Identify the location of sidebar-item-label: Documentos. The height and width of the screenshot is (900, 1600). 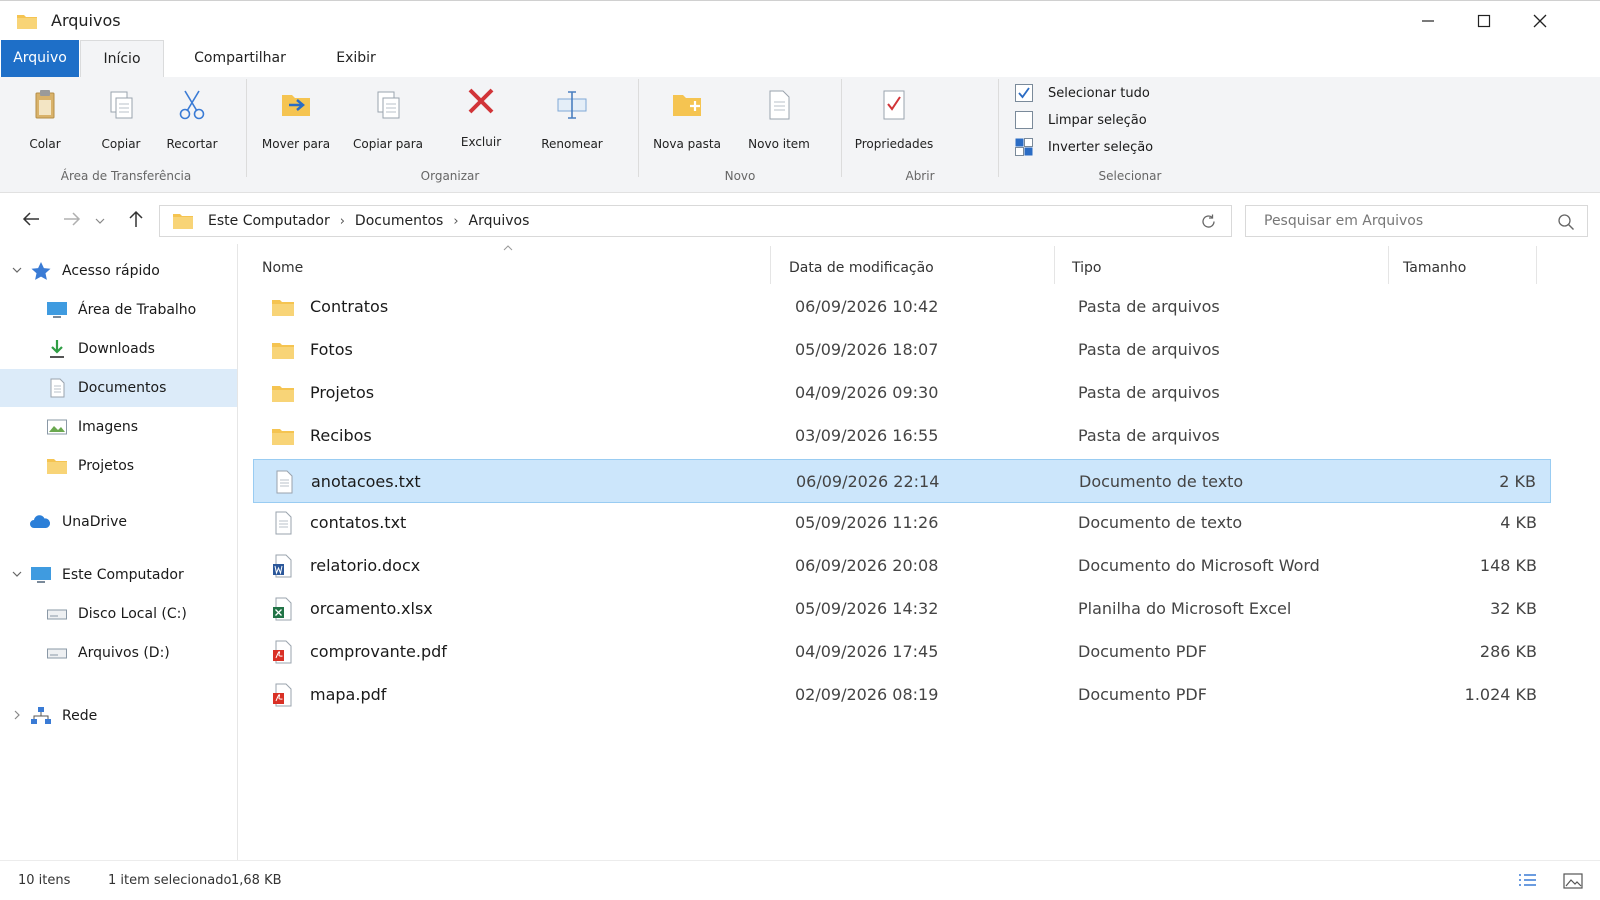
(122, 388).